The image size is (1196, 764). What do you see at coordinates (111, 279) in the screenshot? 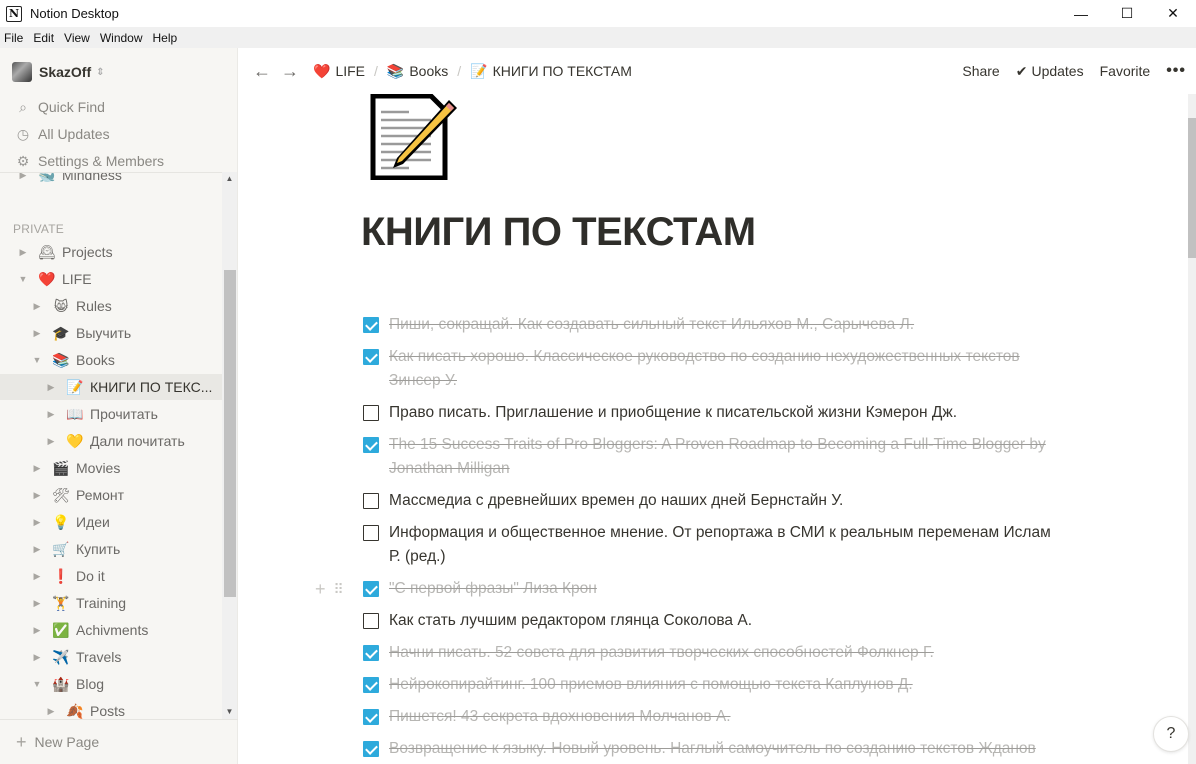
I see `sidebar-item: ▼ ❤️ LIFE` at bounding box center [111, 279].